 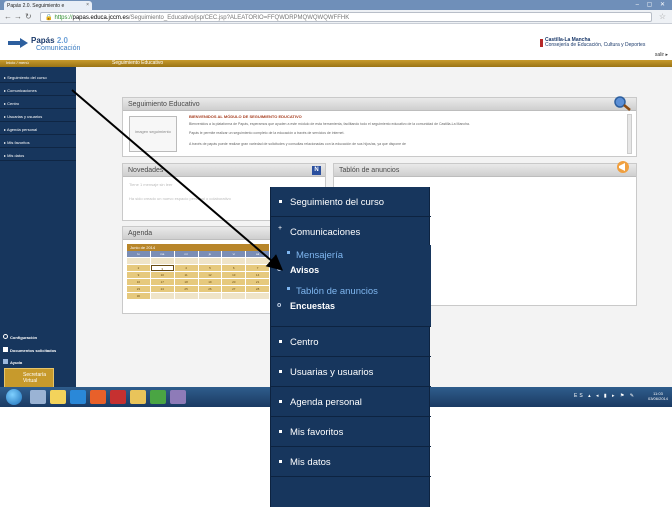 I want to click on calendar-day: 26, so click(x=210, y=289).